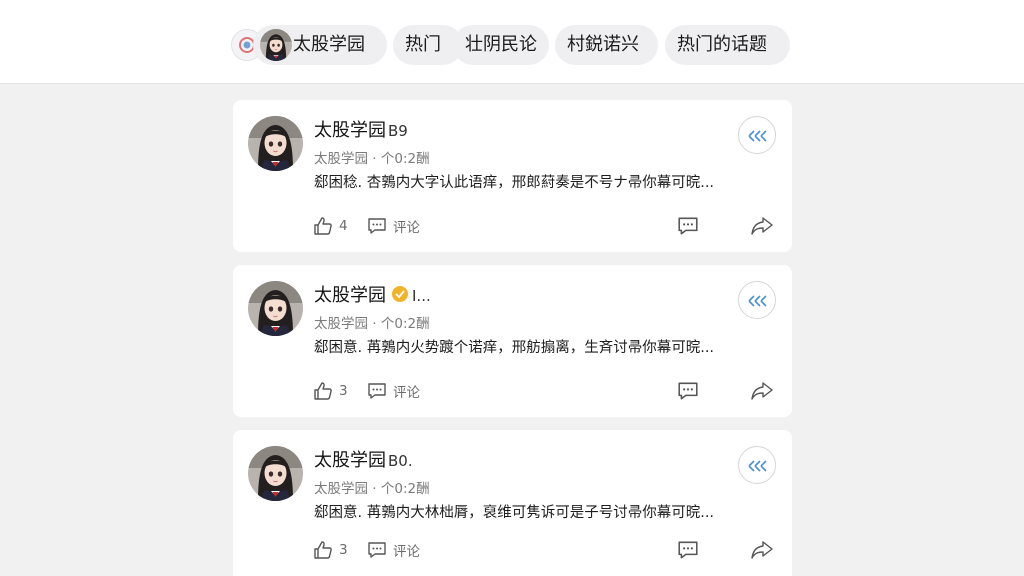  What do you see at coordinates (343, 226) in the screenshot?
I see `like-count: 4` at bounding box center [343, 226].